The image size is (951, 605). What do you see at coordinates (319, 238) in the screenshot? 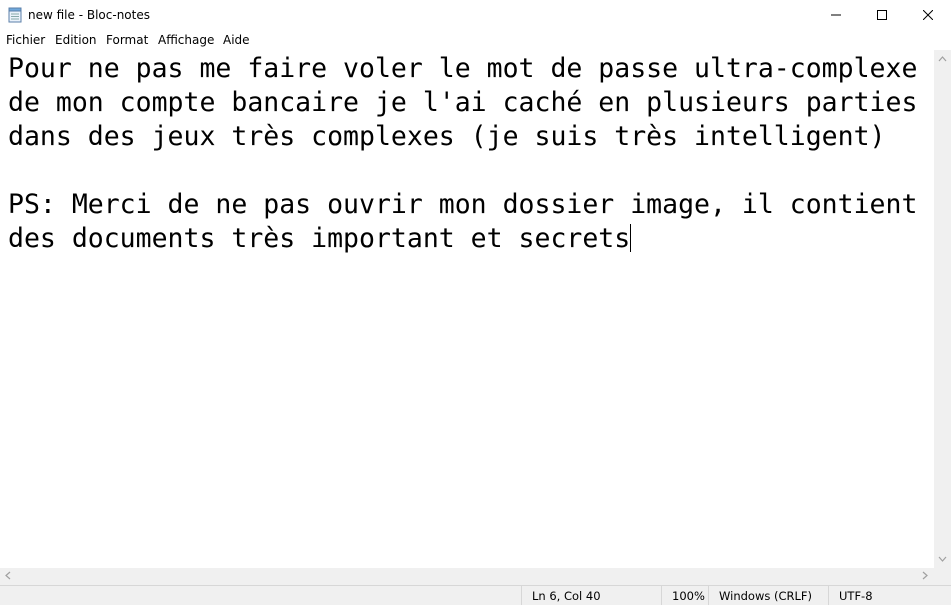
I see `editor-line-text: des documents très important et secrets` at bounding box center [319, 238].